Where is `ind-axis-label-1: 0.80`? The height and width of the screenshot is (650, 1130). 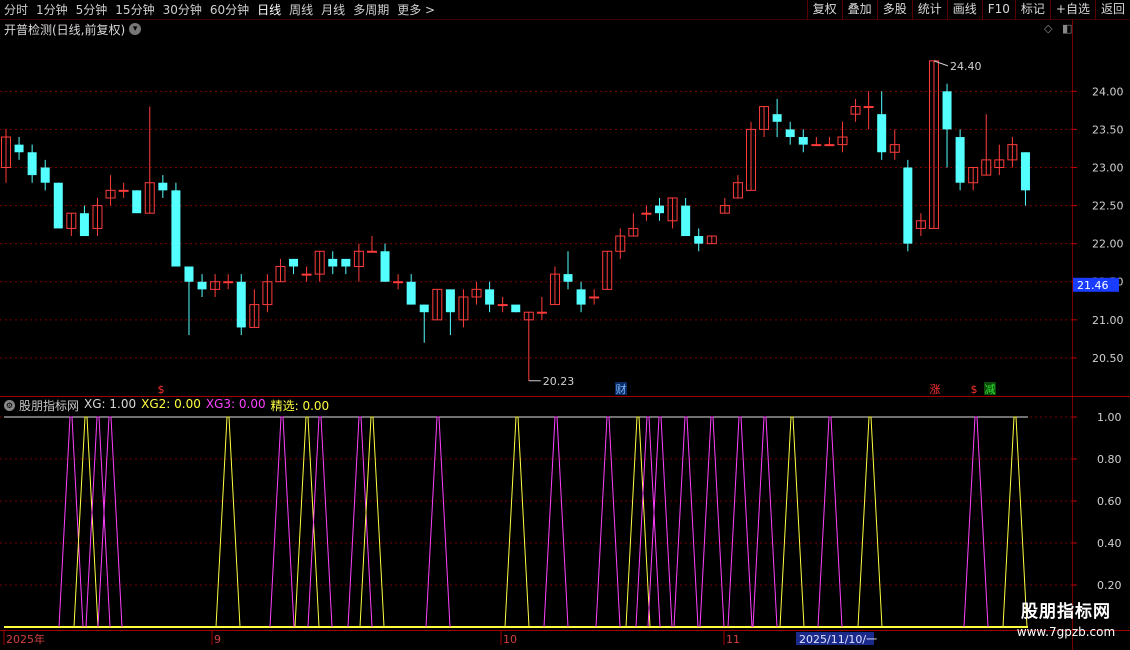 ind-axis-label-1: 0.80 is located at coordinates (1109, 459).